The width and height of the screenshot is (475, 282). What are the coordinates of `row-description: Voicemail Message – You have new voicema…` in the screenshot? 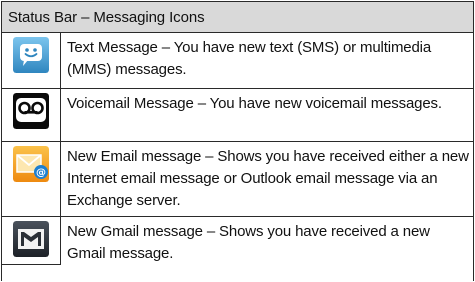 It's located at (254, 103).